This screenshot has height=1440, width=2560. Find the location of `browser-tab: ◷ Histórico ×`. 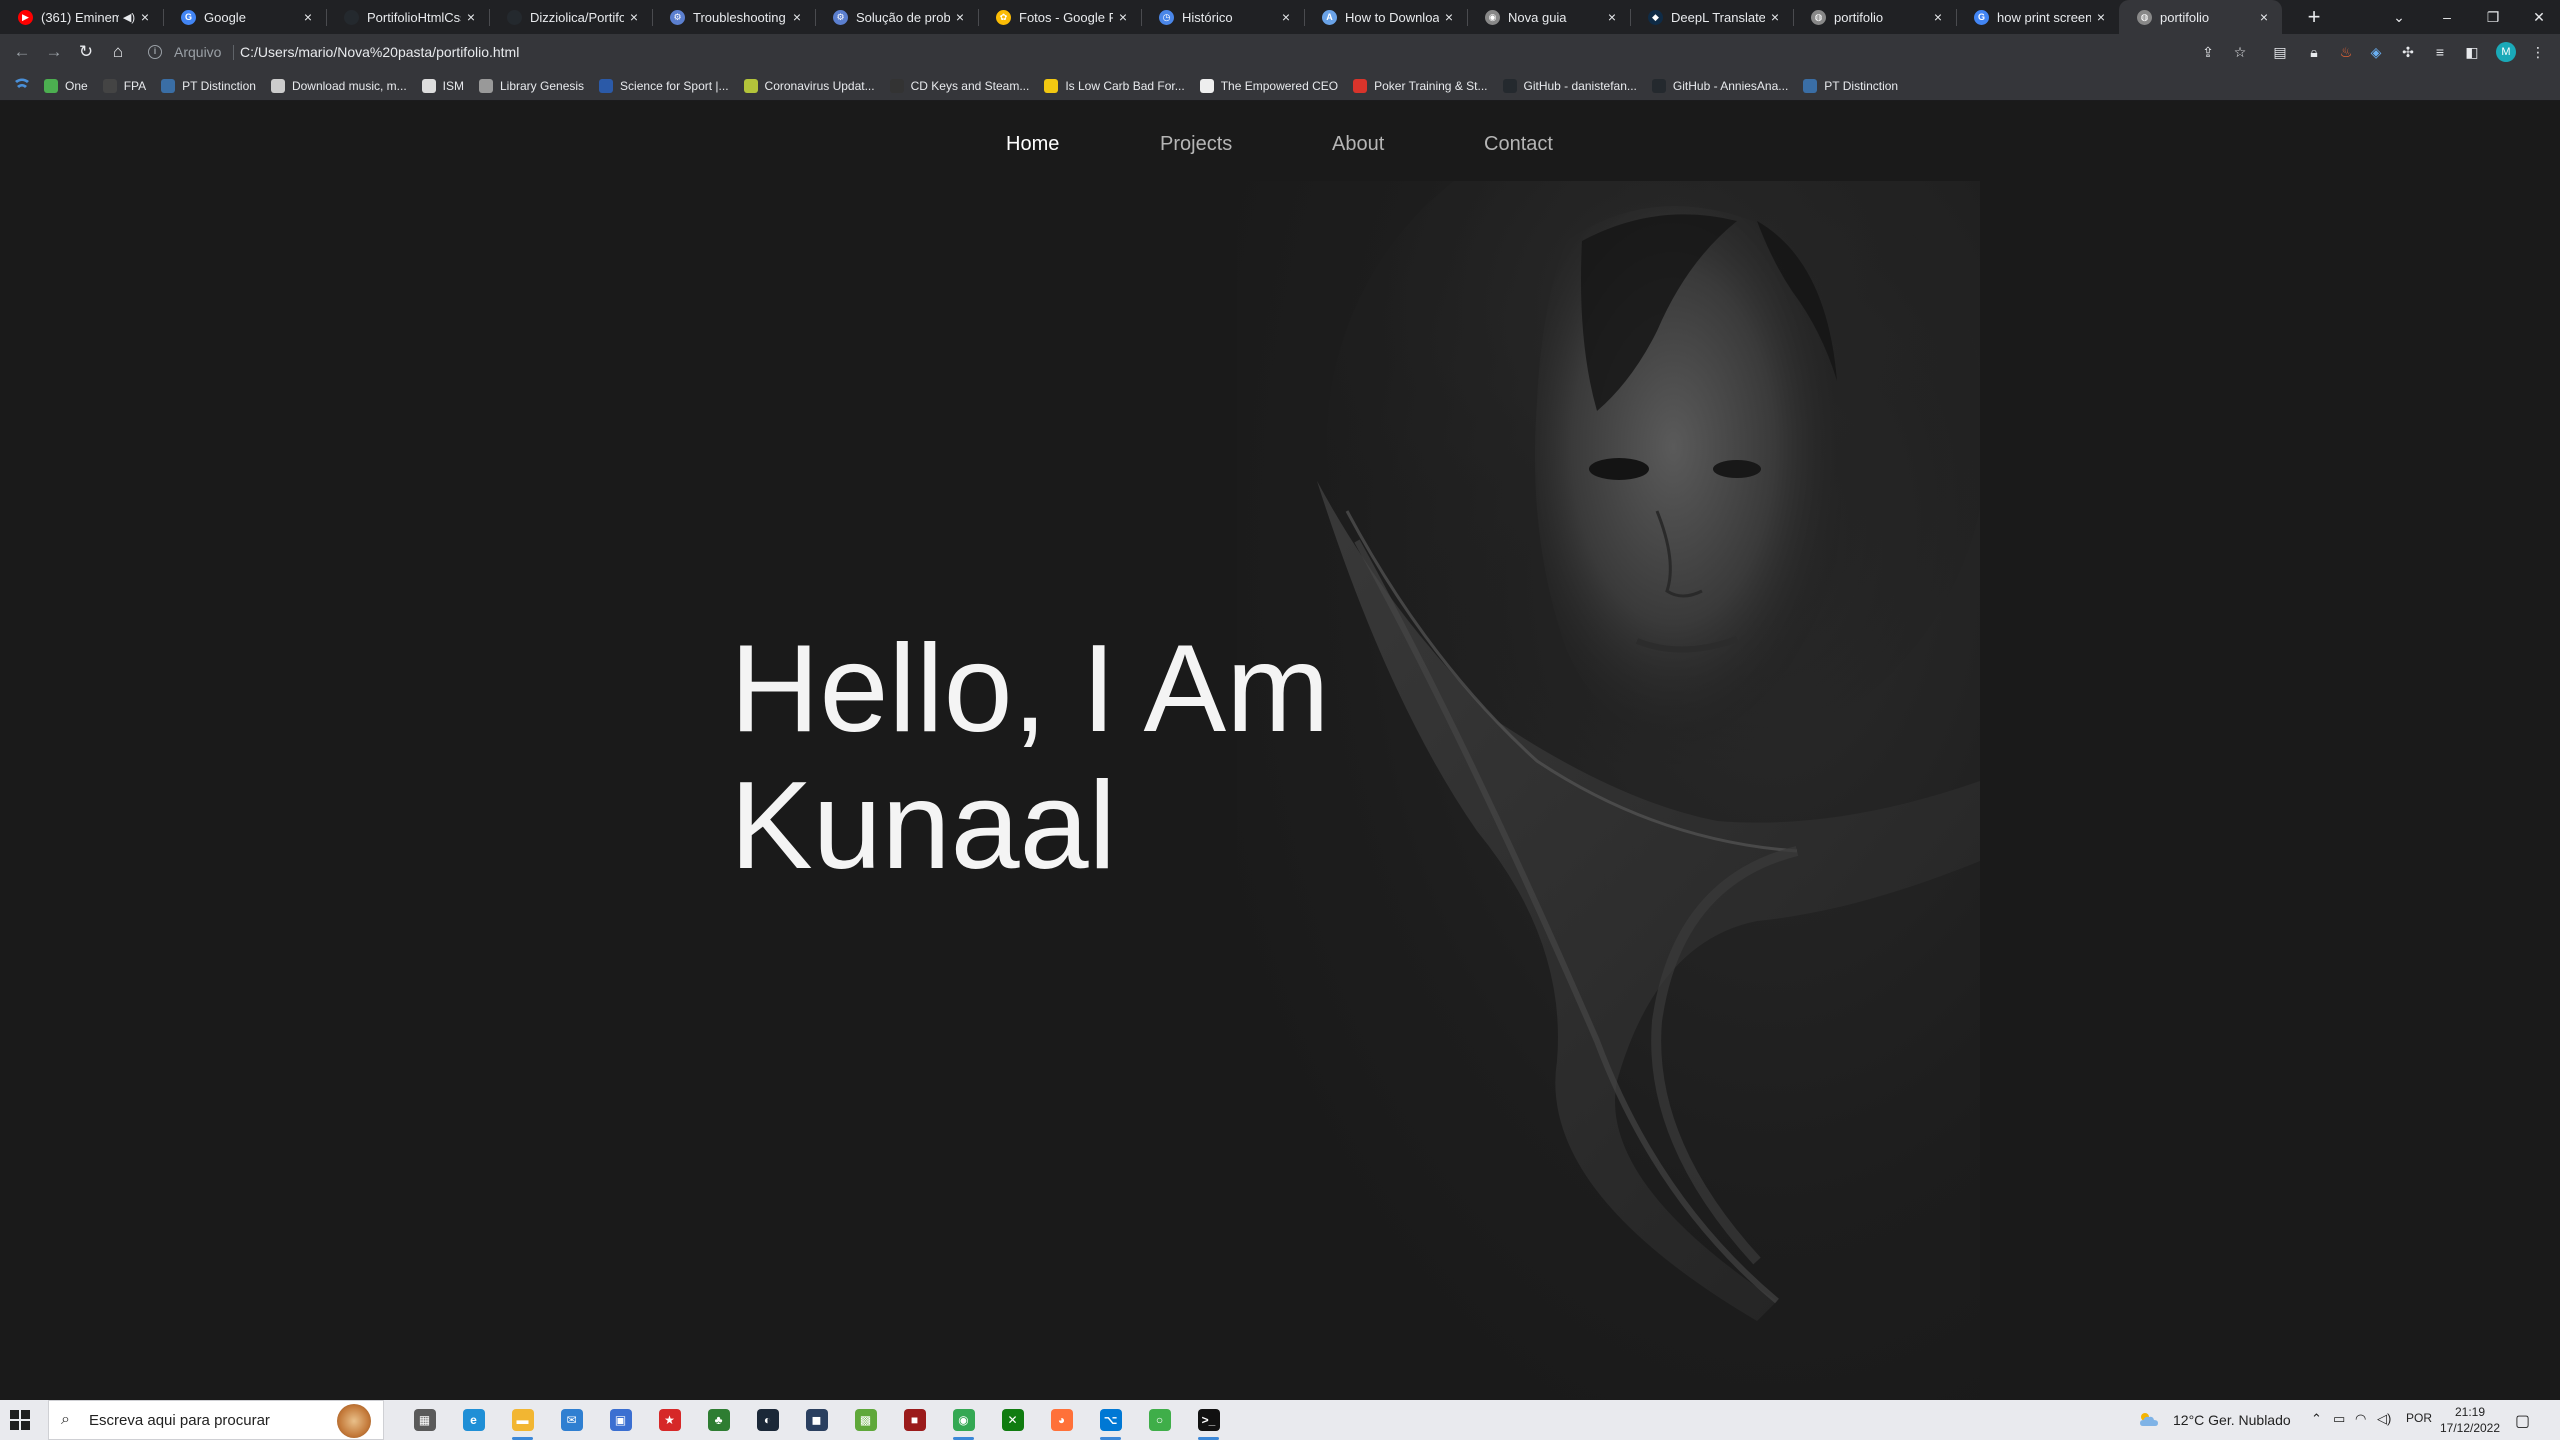

browser-tab: ◷ Histórico × is located at coordinates (1222, 17).